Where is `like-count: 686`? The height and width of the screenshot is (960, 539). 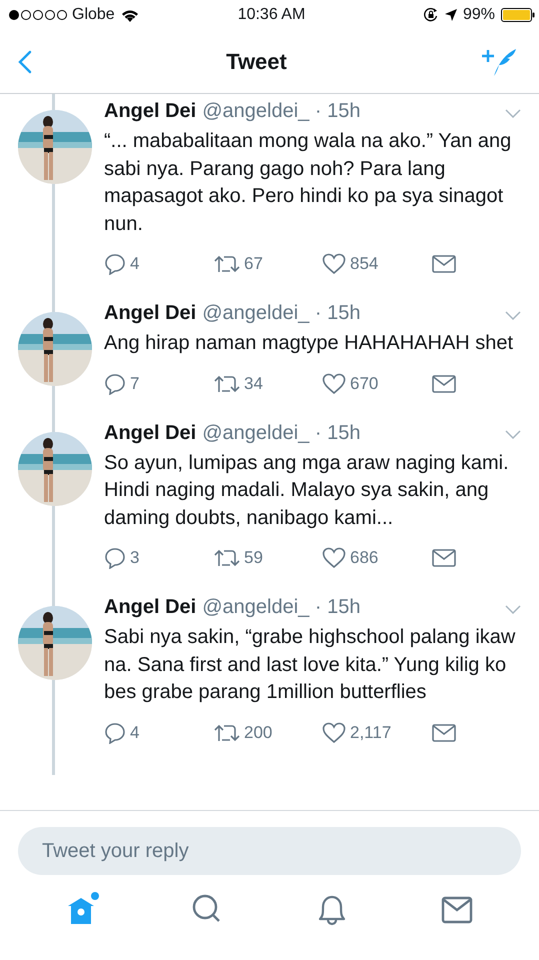
like-count: 686 is located at coordinates (364, 558).